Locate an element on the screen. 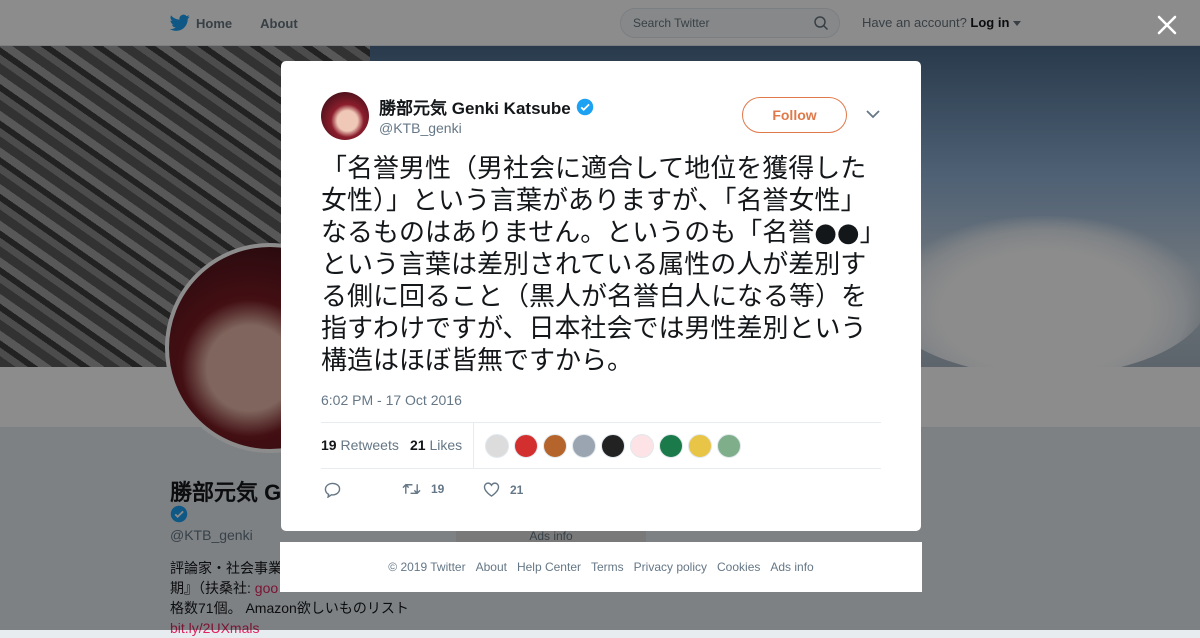 This screenshot has height=638, width=1200. follow-button: Follow is located at coordinates (794, 115).